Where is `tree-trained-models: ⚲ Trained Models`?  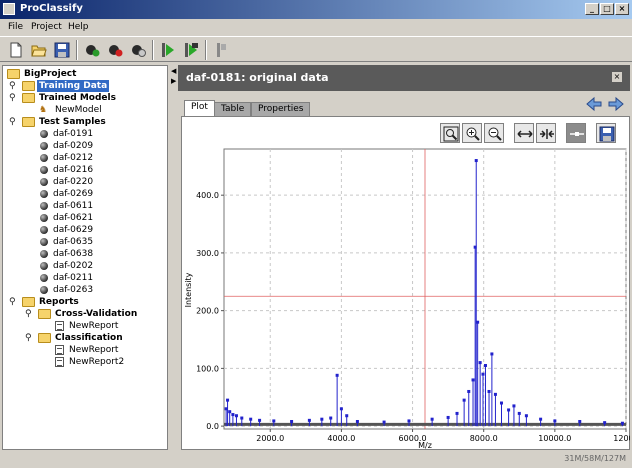
tree-trained-models: ⚲ Trained Models is located at coordinates (87, 98).